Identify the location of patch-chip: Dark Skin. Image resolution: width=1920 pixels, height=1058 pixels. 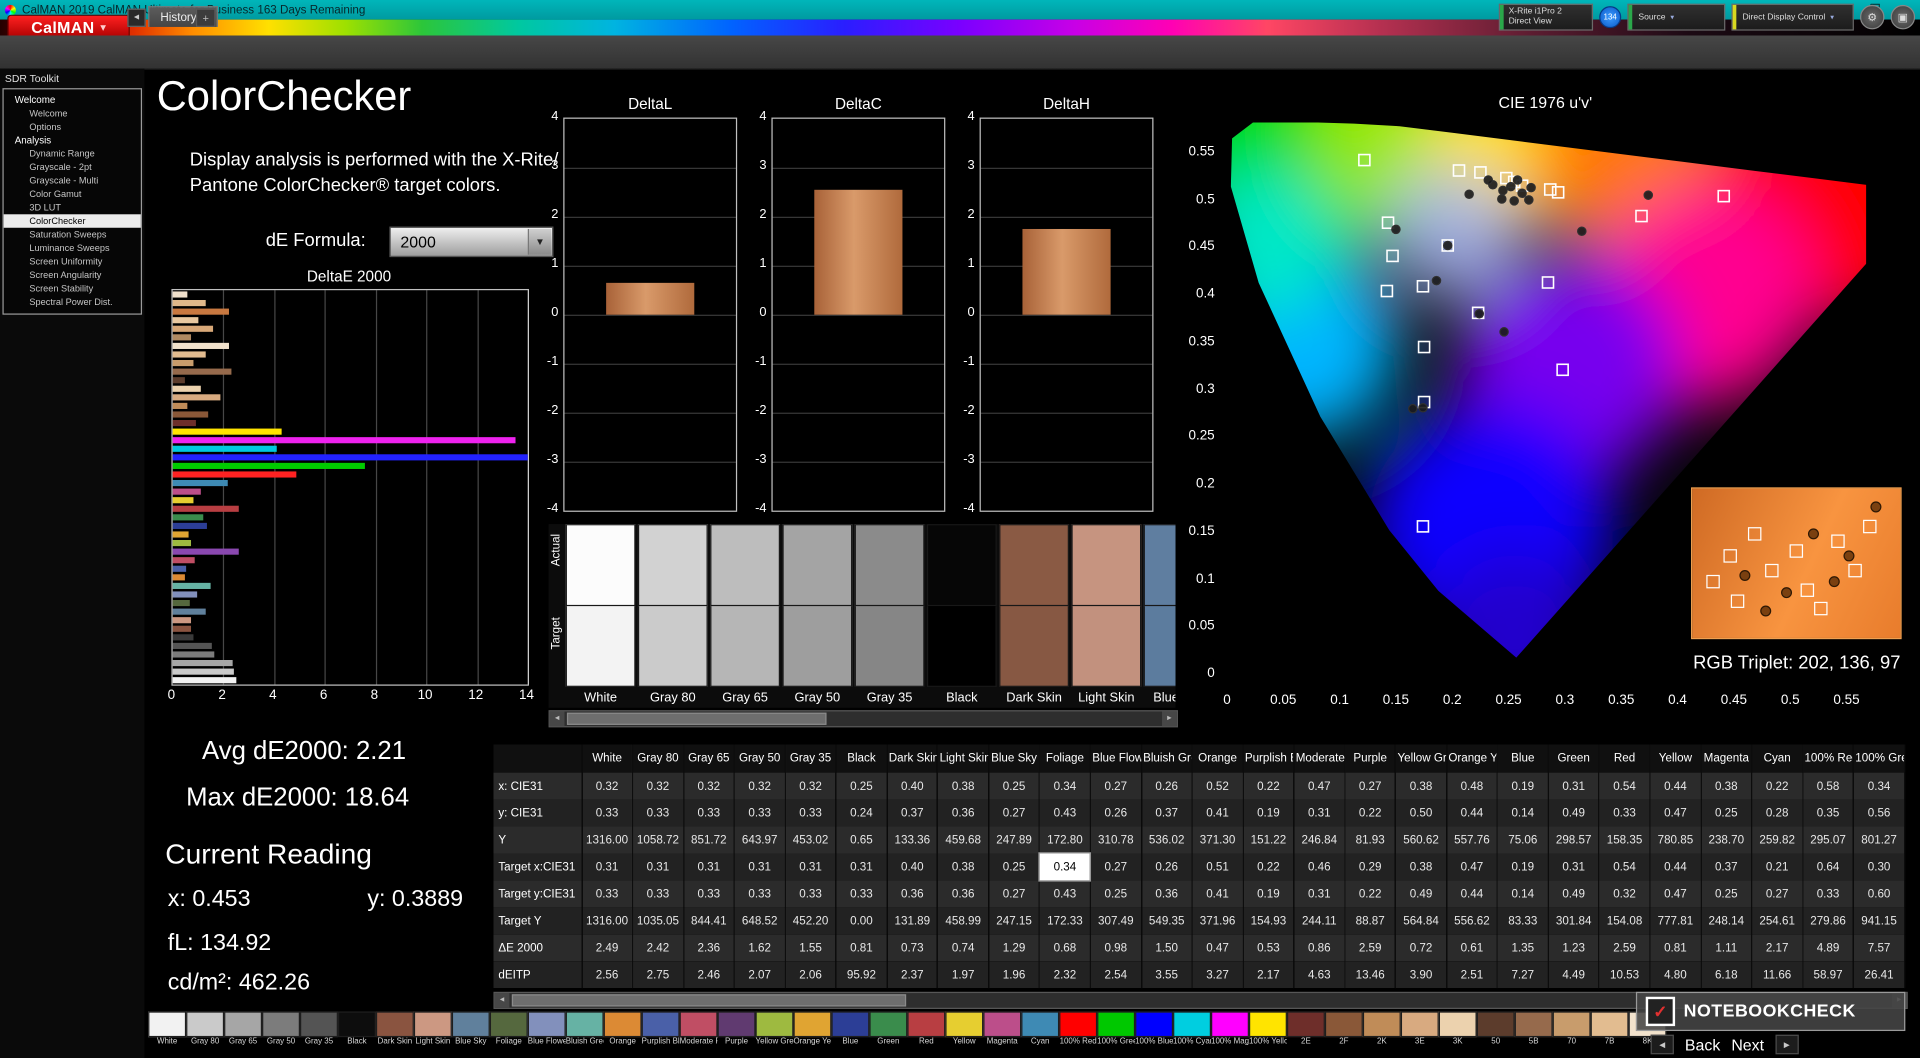
(394, 1029).